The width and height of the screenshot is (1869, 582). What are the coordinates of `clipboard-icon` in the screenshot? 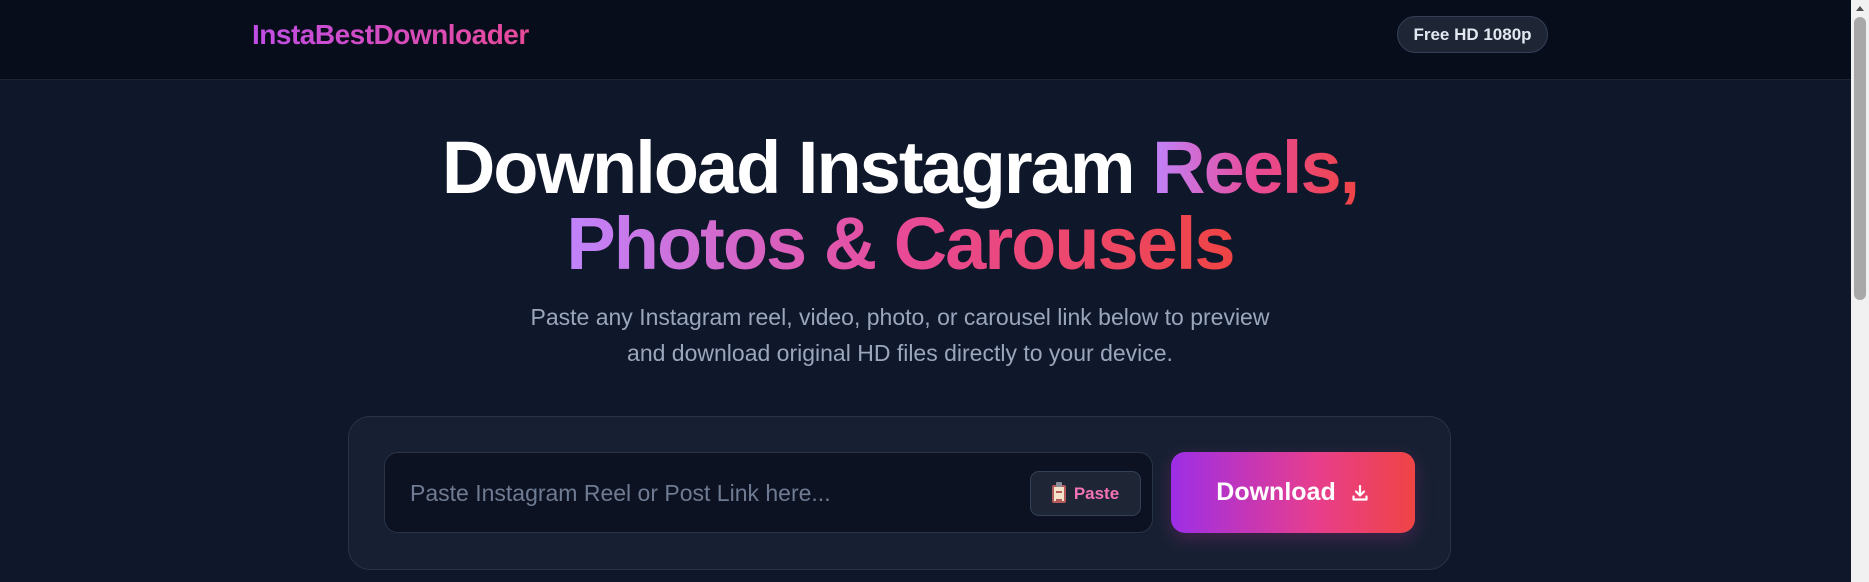 It's located at (1058, 492).